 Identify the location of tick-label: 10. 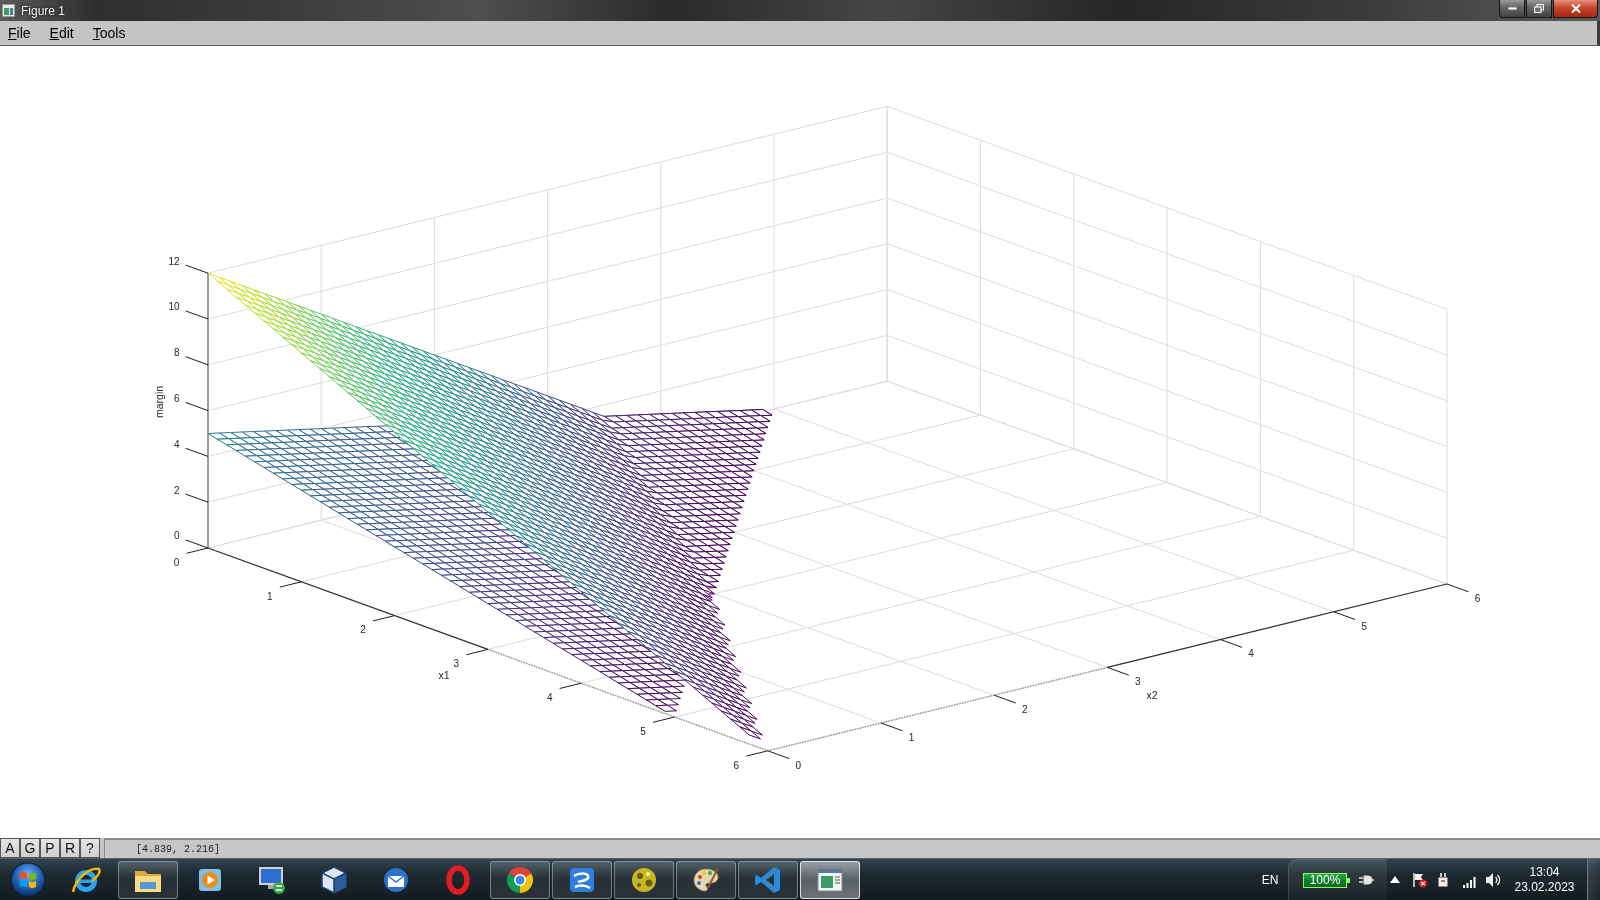
(174, 307).